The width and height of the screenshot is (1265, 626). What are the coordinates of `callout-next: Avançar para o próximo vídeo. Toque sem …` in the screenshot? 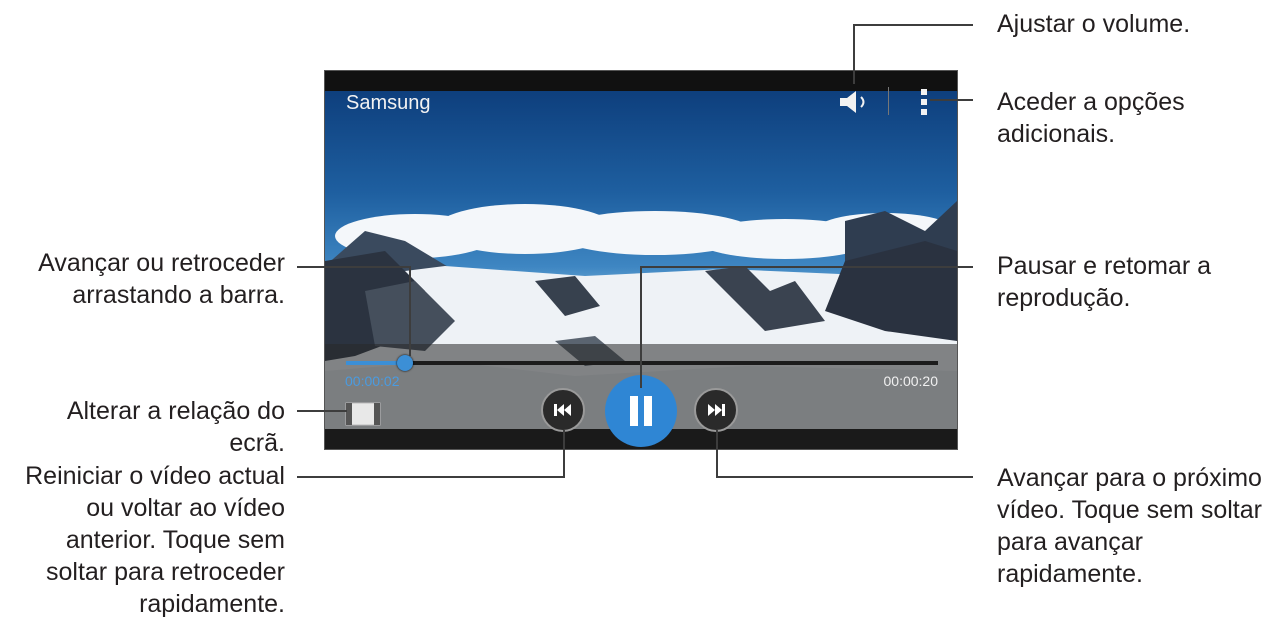 It's located at (1129, 526).